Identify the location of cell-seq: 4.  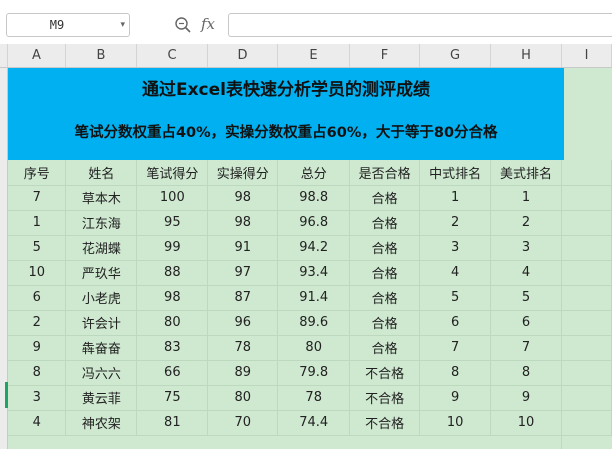
(37, 423).